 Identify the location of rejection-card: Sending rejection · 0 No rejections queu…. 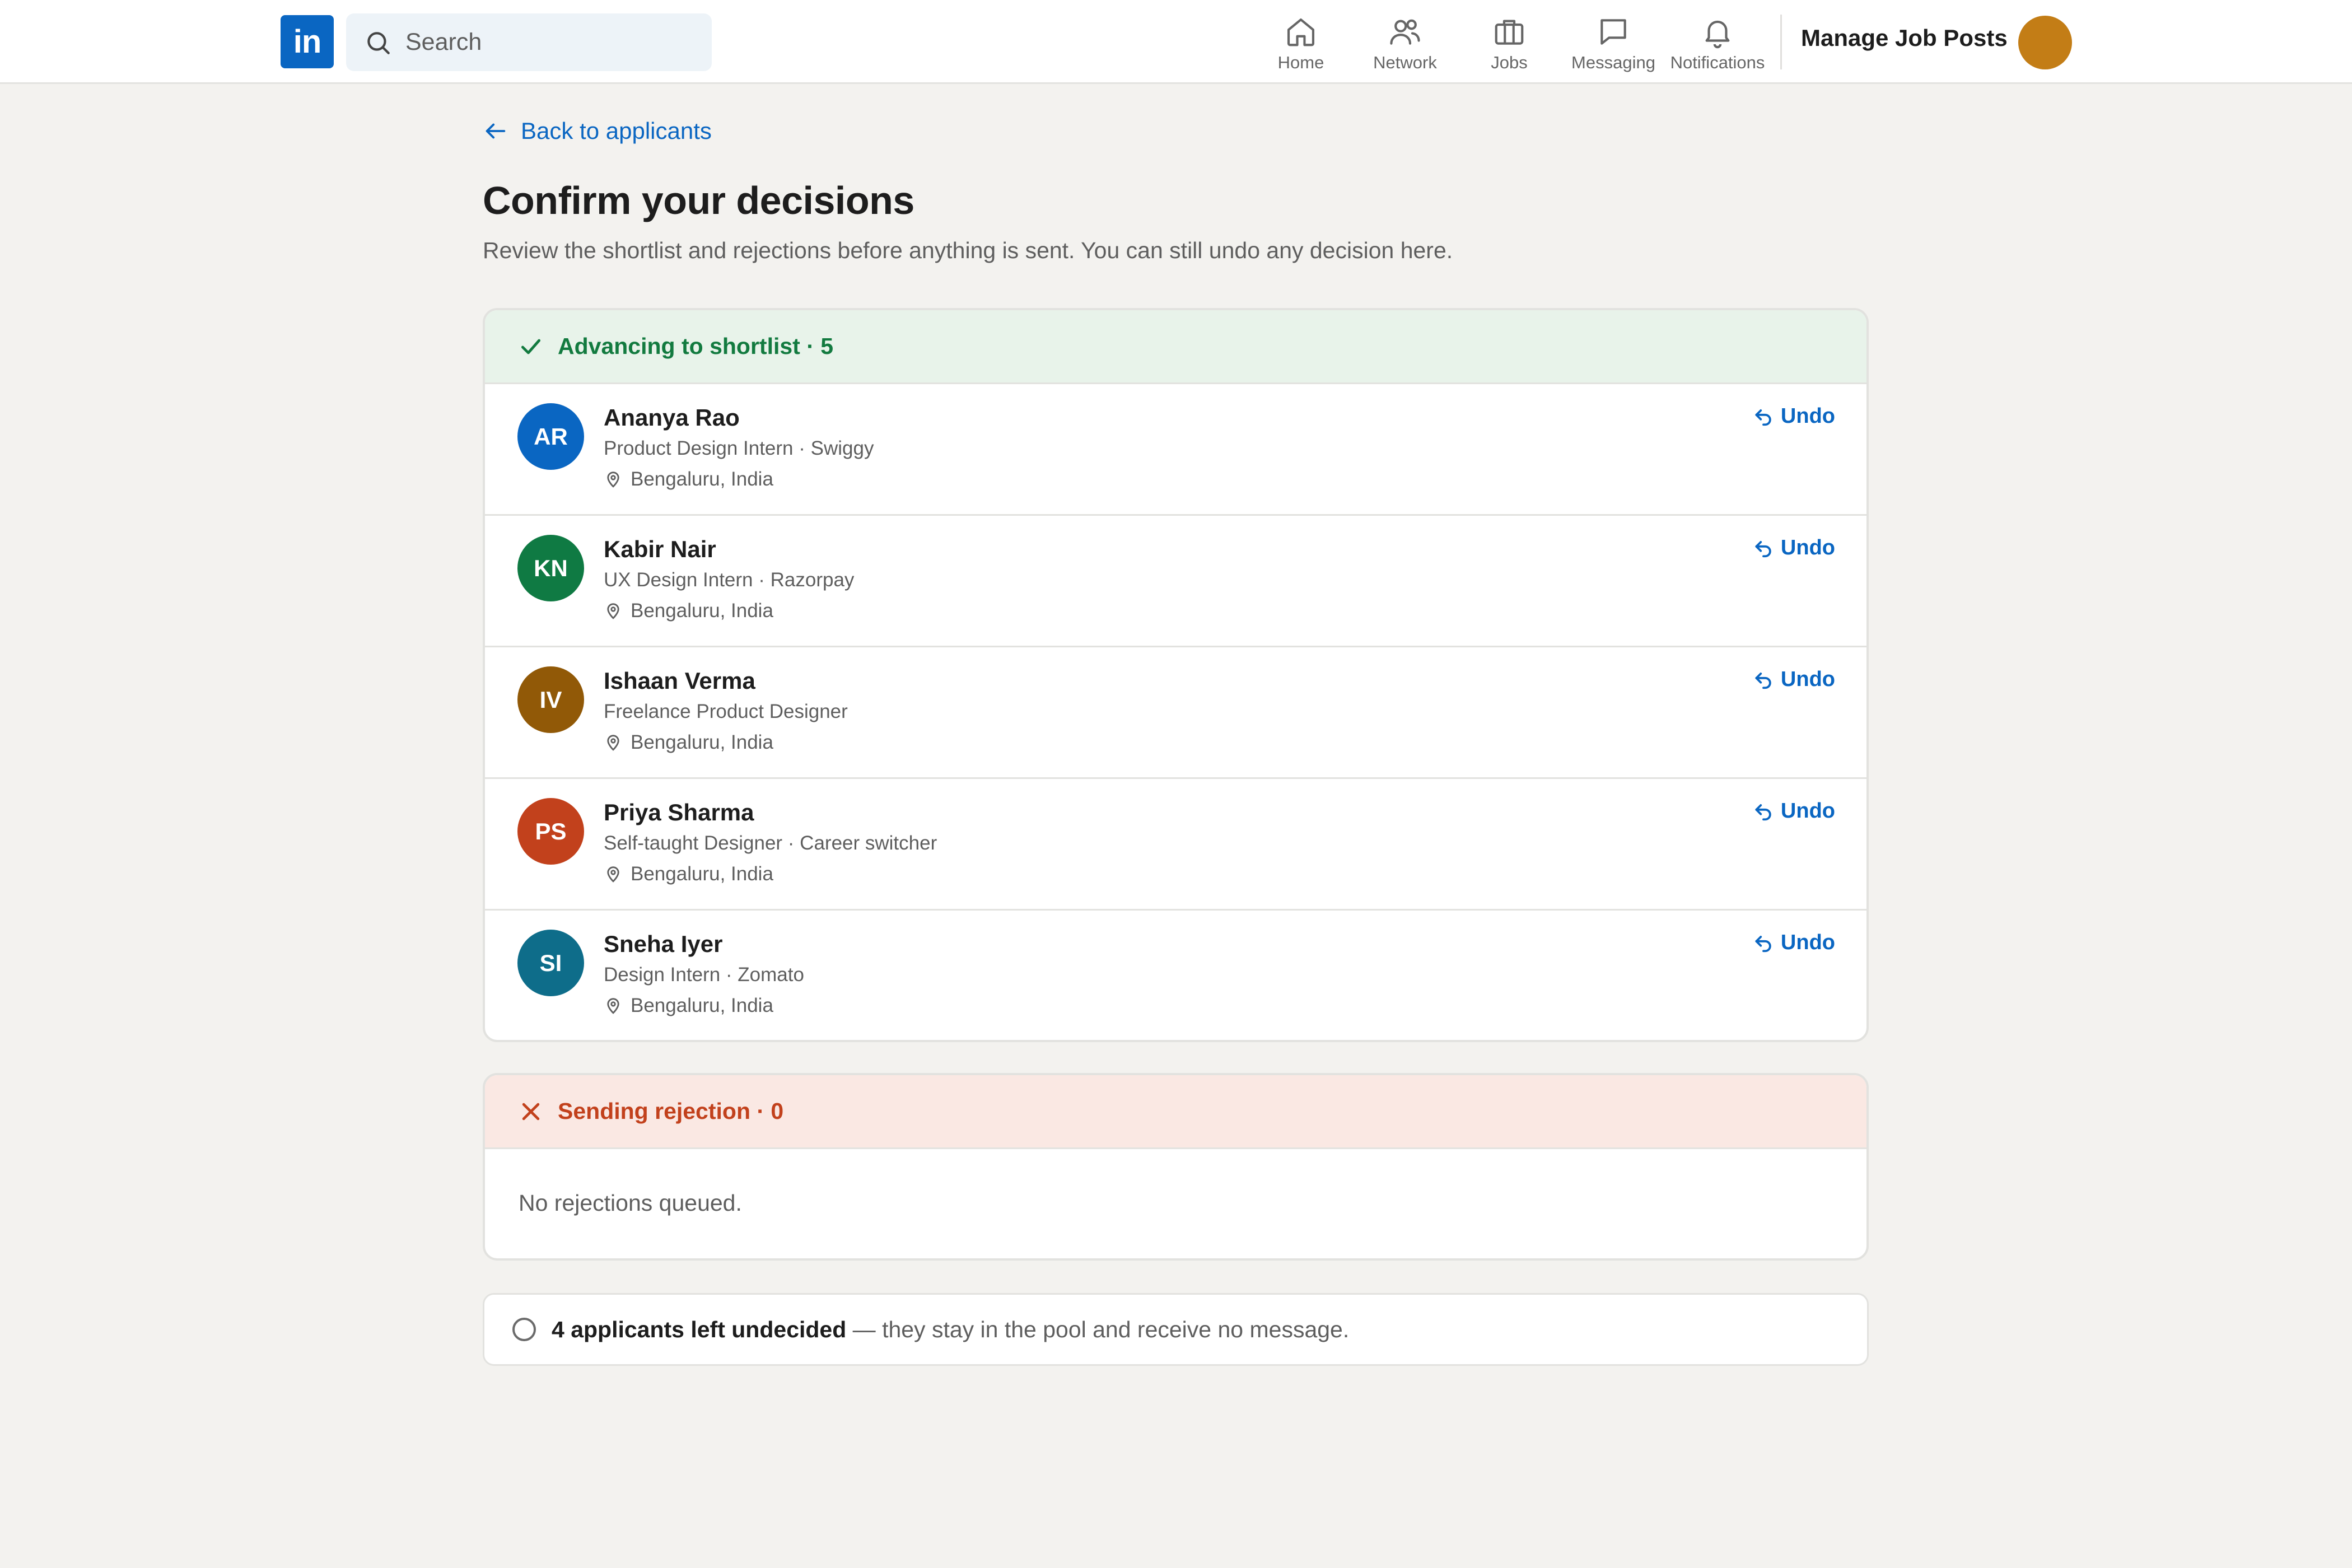
(1176, 1167).